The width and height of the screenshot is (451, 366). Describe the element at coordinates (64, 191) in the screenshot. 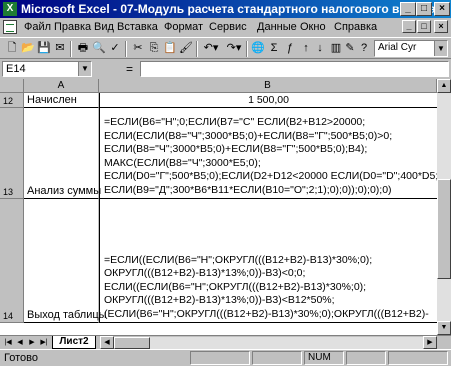

I see `cell-label-text: Анализ суммы` at that location.